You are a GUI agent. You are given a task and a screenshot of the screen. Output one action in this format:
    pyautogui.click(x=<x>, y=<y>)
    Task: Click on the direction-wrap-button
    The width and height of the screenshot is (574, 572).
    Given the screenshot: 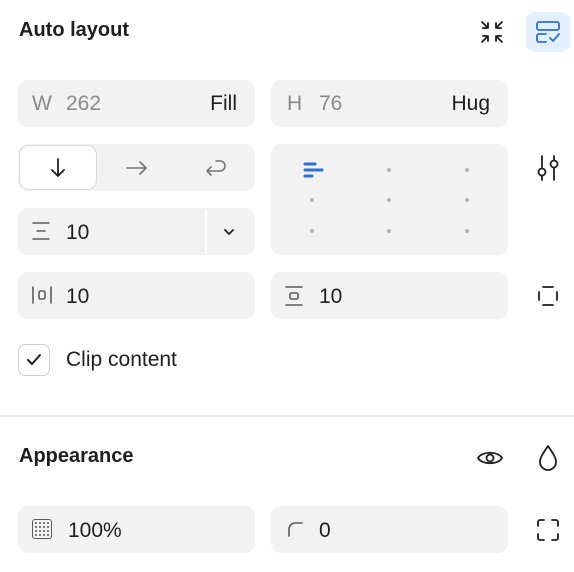 What is the action you would take?
    pyautogui.click(x=215, y=167)
    